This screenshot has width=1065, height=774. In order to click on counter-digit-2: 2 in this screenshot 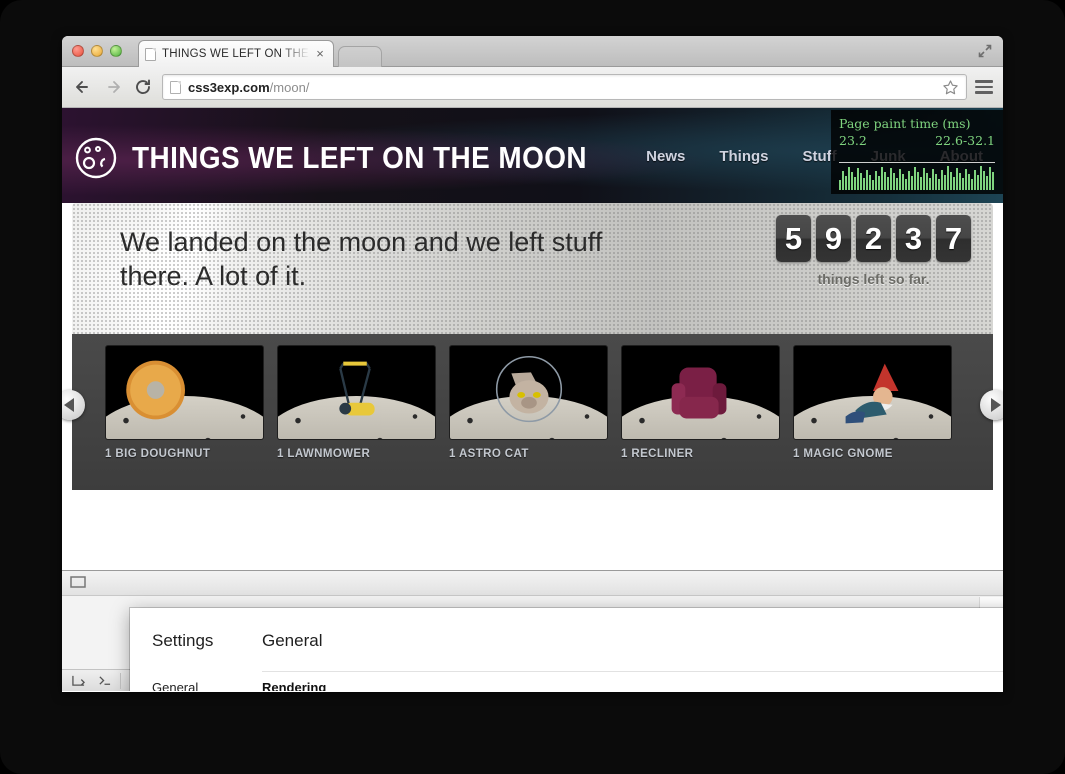, I will do `click(873, 238)`.